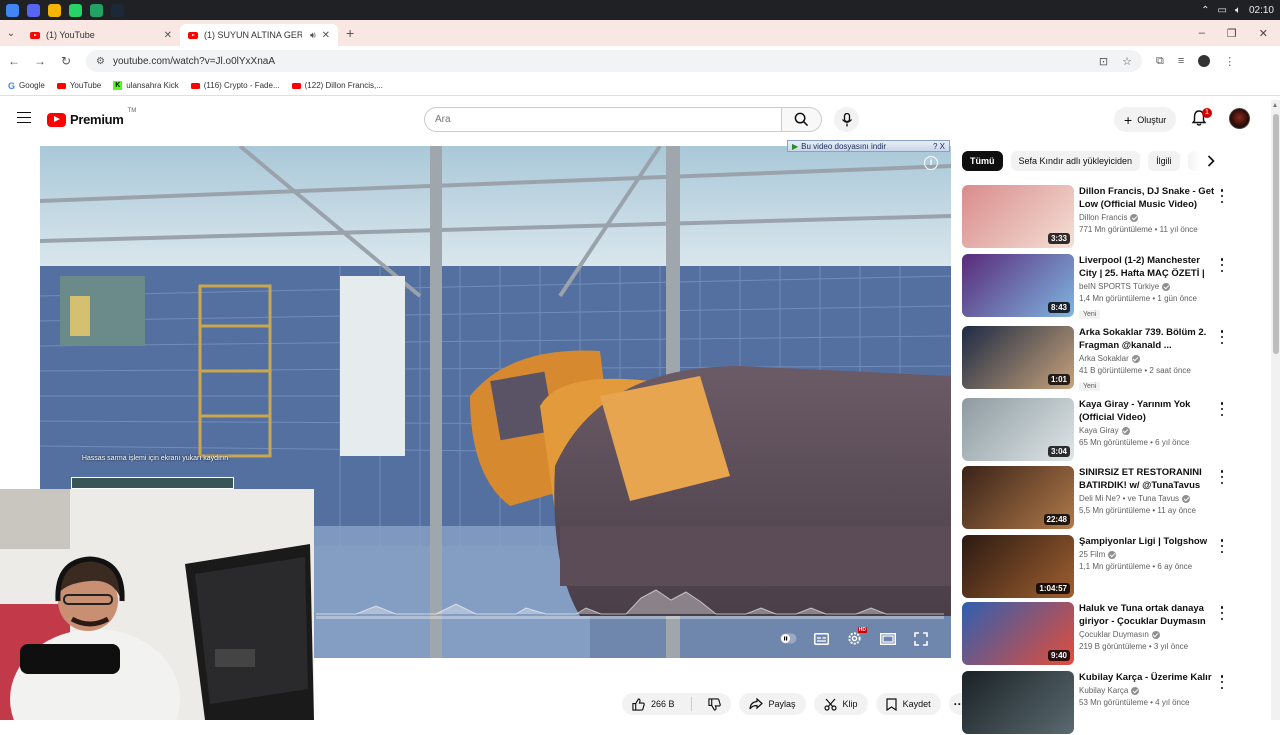 This screenshot has height=735, width=1280. Describe the element at coordinates (868, 146) in the screenshot. I see `download-video-bar: ▶ Bu video dosyasını indir ? X` at that location.